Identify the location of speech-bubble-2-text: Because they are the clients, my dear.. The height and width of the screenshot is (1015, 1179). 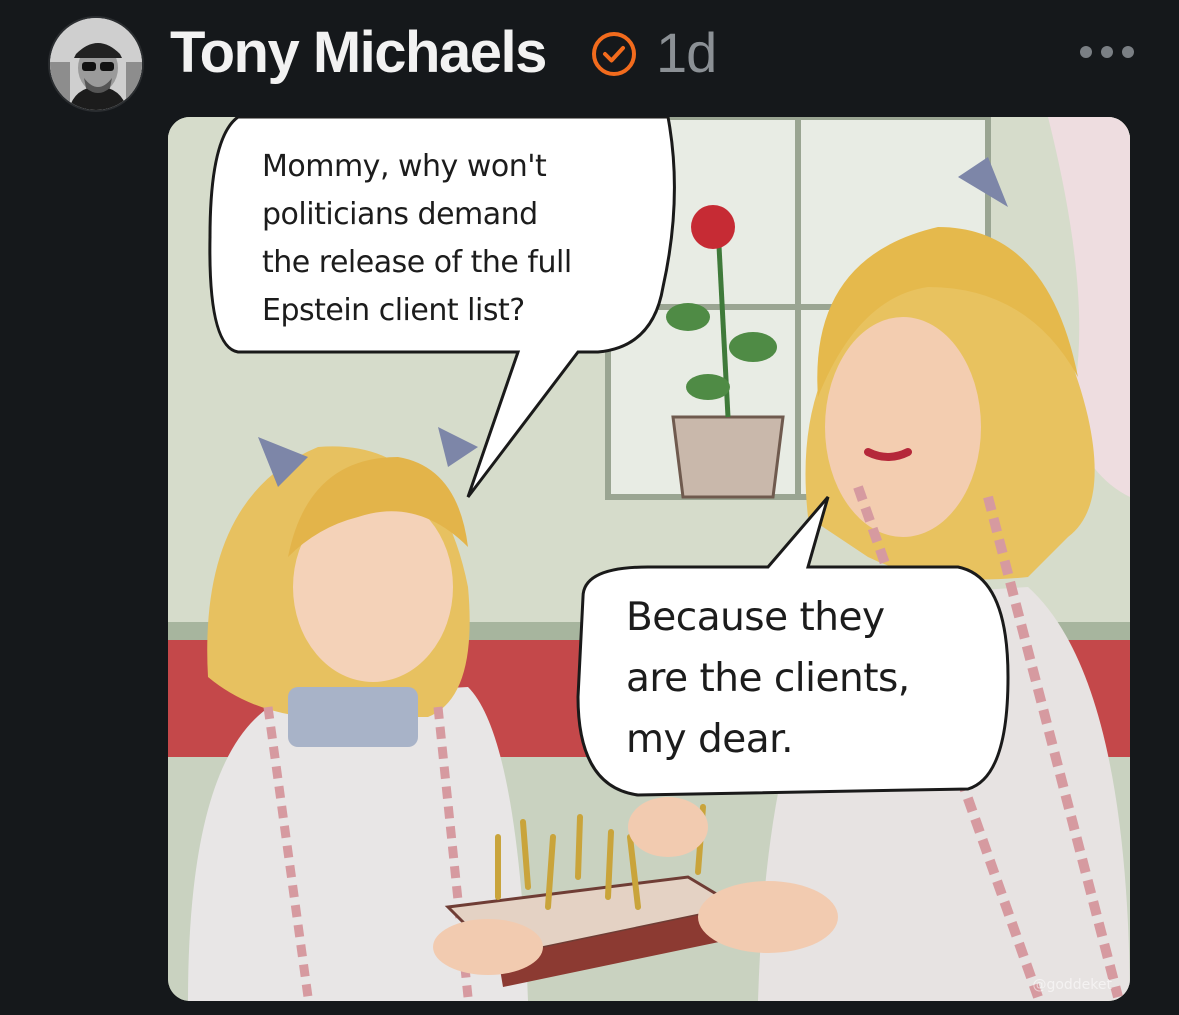
(768, 678).